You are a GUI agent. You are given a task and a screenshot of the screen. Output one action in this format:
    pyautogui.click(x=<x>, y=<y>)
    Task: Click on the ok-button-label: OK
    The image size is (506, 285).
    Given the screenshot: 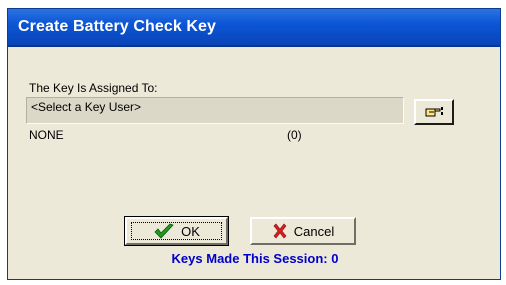 What is the action you would take?
    pyautogui.click(x=190, y=231)
    